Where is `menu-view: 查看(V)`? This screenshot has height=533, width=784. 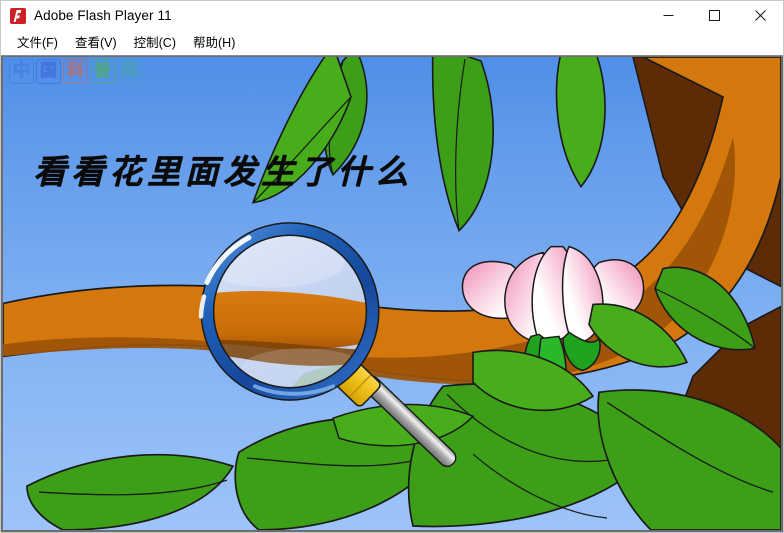 menu-view: 查看(V) is located at coordinates (96, 43).